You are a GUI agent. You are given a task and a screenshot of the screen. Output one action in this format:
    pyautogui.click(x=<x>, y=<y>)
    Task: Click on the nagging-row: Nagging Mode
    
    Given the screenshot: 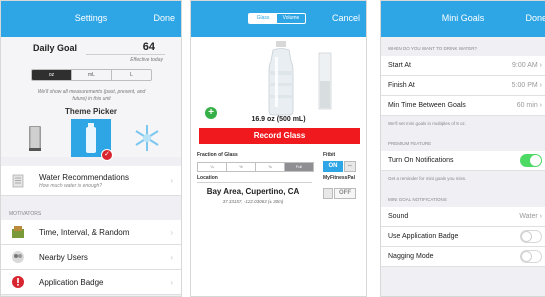 What is the action you would take?
    pyautogui.click(x=463, y=257)
    